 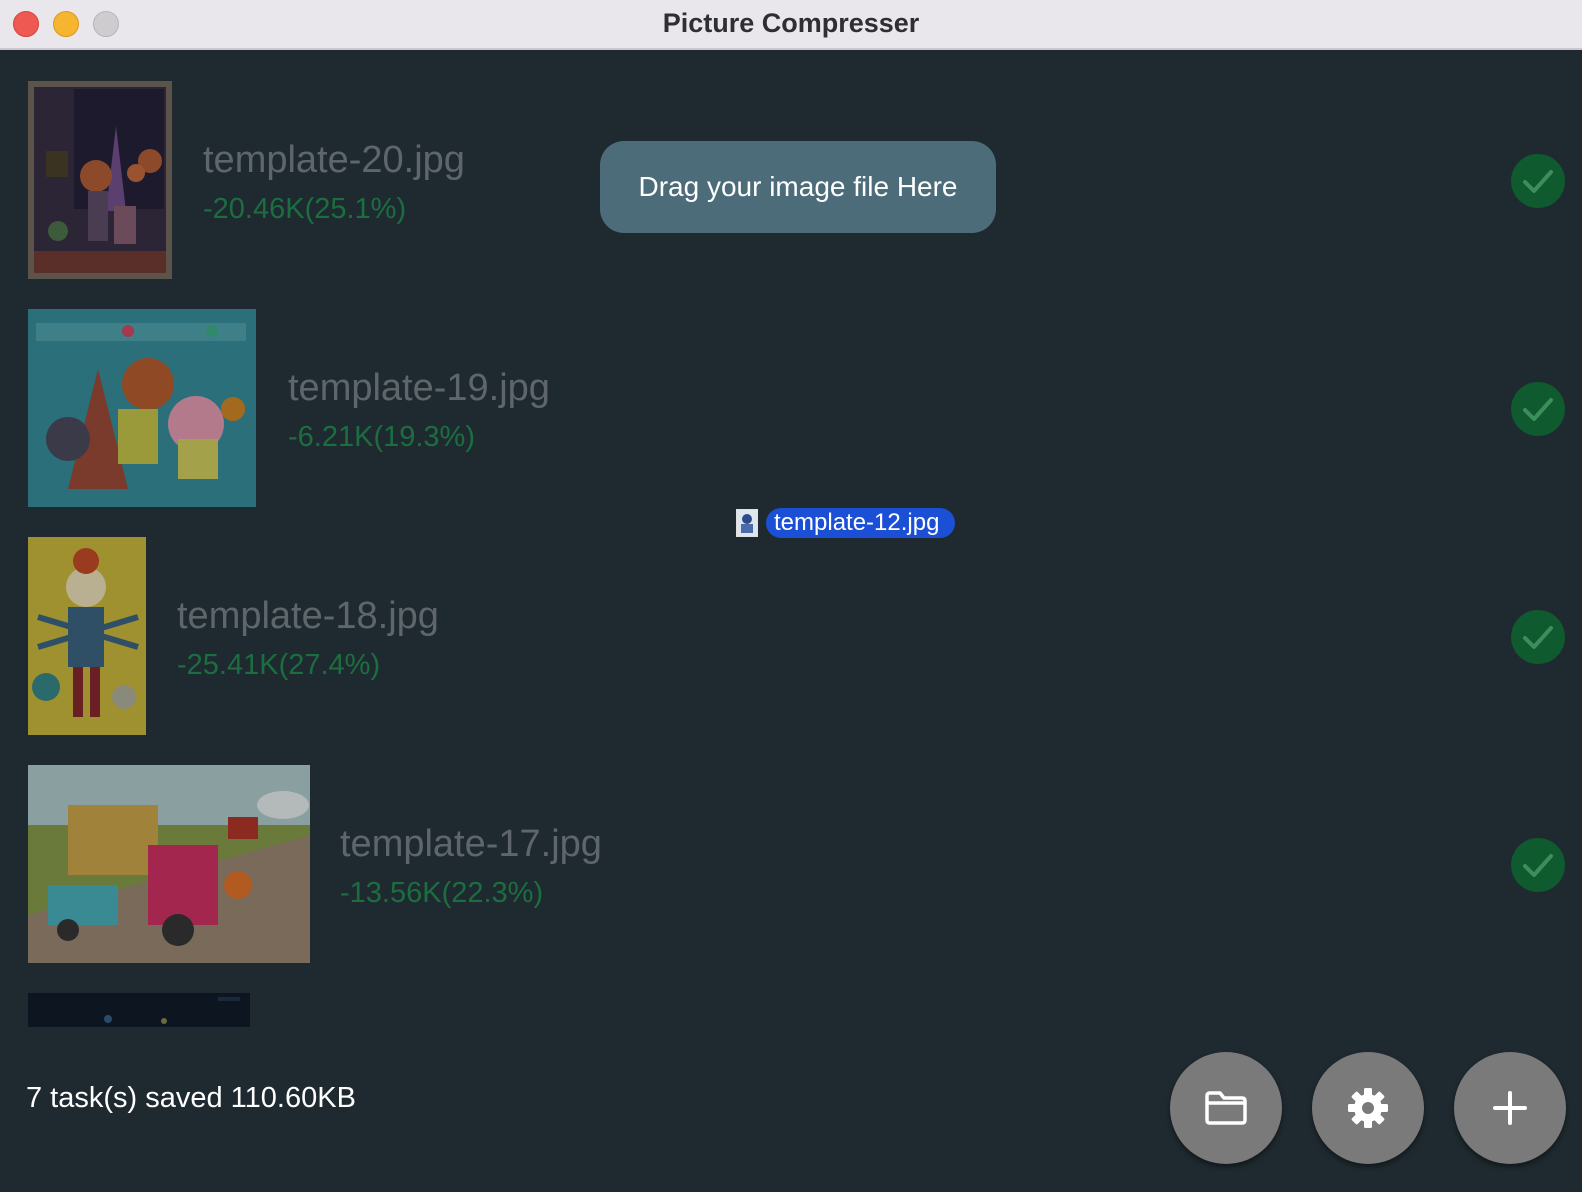 What do you see at coordinates (308, 616) in the screenshot?
I see `file-name: template-18.jpg` at bounding box center [308, 616].